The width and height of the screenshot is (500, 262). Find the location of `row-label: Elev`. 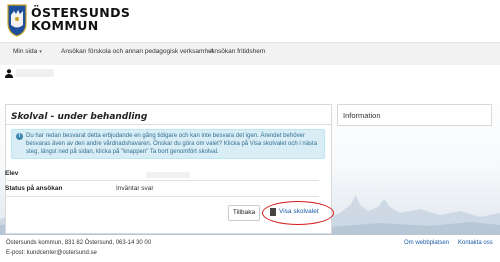

row-label: Elev is located at coordinates (12, 173).